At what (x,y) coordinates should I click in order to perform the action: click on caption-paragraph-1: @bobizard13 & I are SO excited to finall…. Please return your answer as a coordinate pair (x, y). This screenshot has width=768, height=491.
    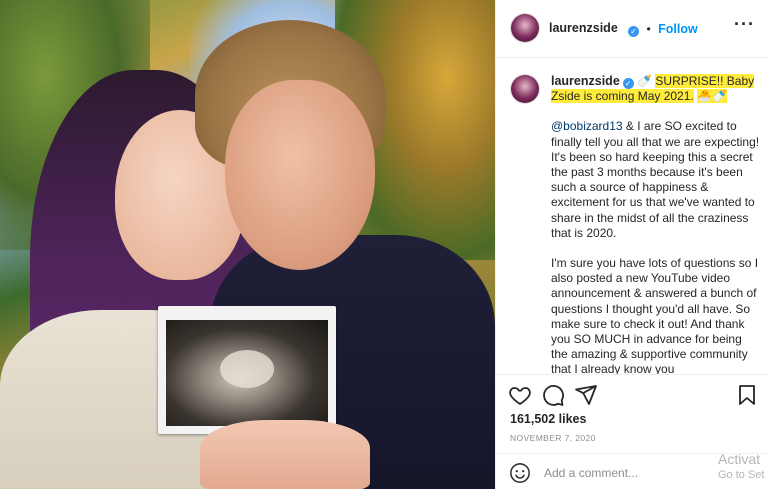
    Looking at the image, I should click on (656, 180).